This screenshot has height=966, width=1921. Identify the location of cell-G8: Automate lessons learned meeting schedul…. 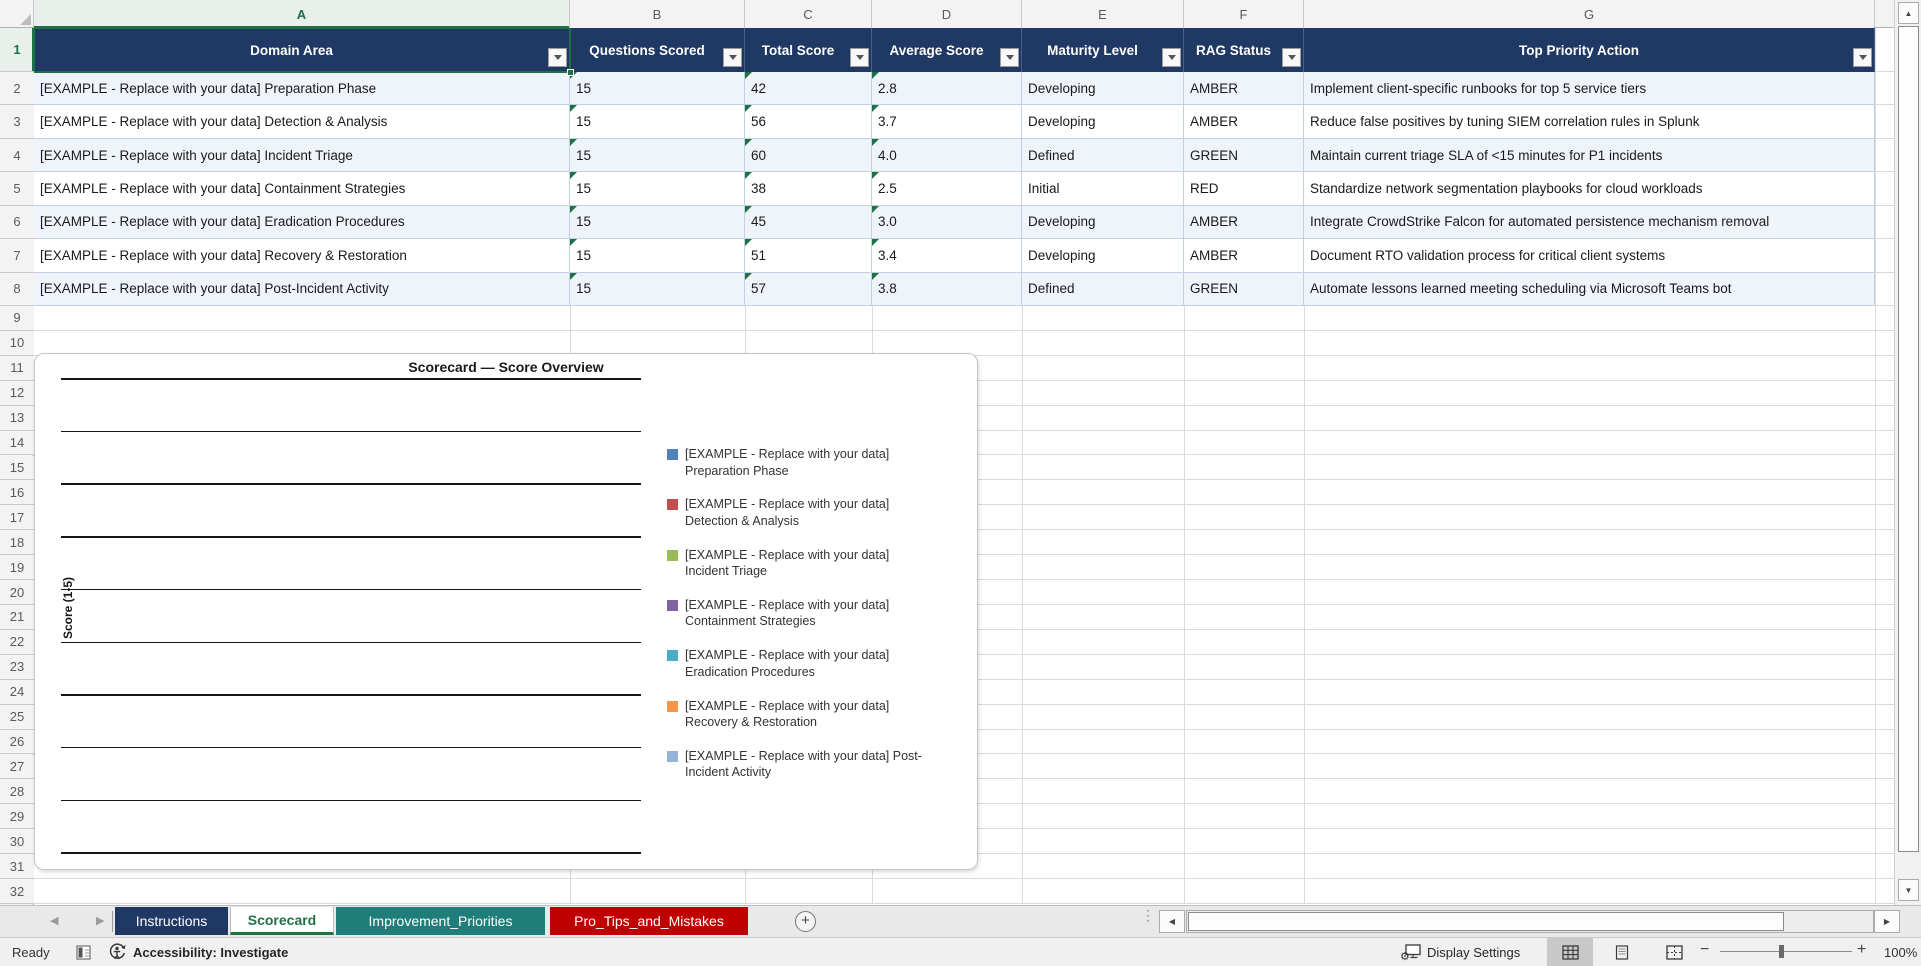
(1589, 289).